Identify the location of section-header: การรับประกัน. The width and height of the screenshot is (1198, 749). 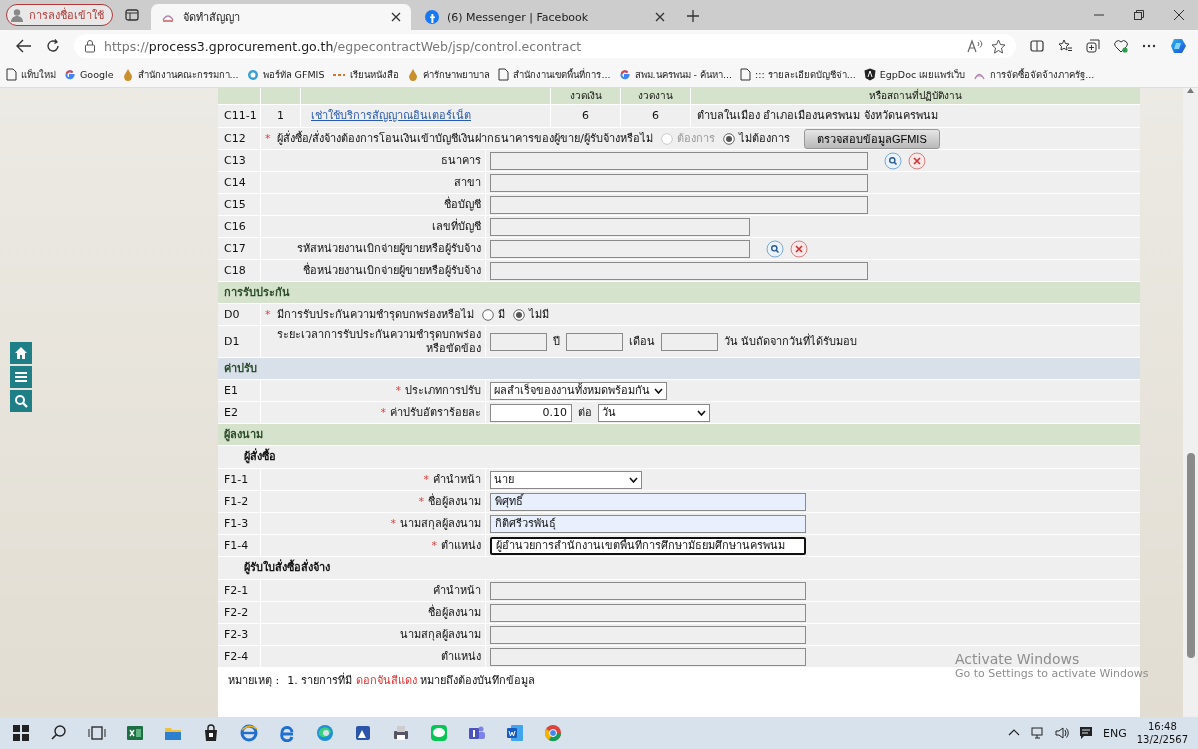
(679, 293).